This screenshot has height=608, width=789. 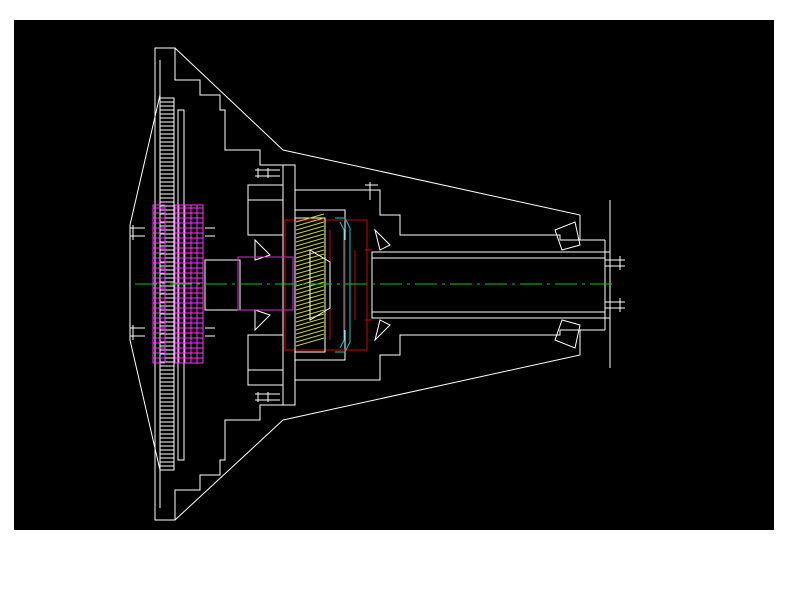 I want to click on hub-block-top, so click(x=265, y=210).